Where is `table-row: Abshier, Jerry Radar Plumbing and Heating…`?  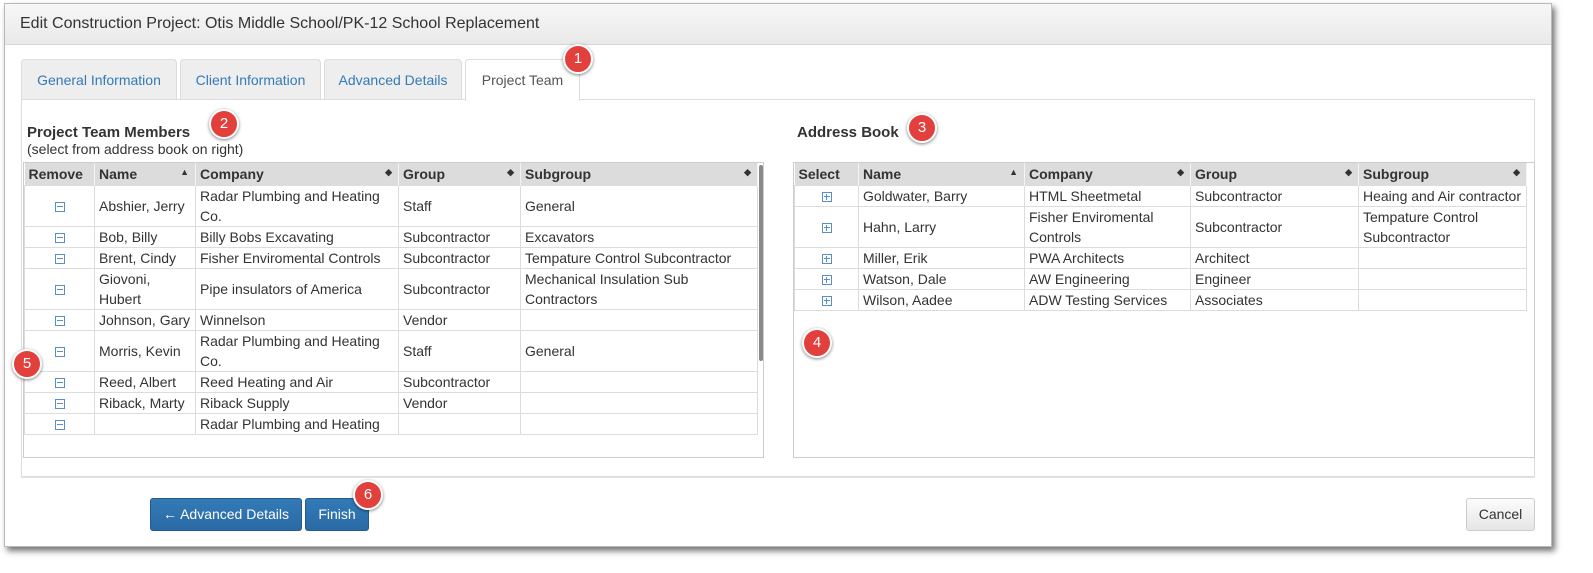
table-row: Abshier, Jerry Radar Plumbing and Heating… is located at coordinates (391, 206).